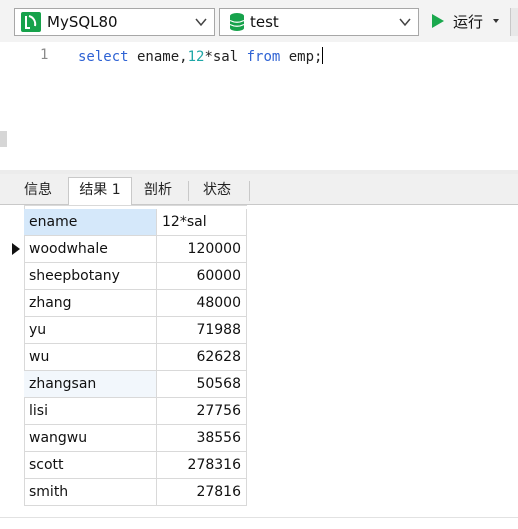 Image resolution: width=518 pixels, height=529 pixels. Describe the element at coordinates (16, 249) in the screenshot. I see `row-indicator-icon` at that location.